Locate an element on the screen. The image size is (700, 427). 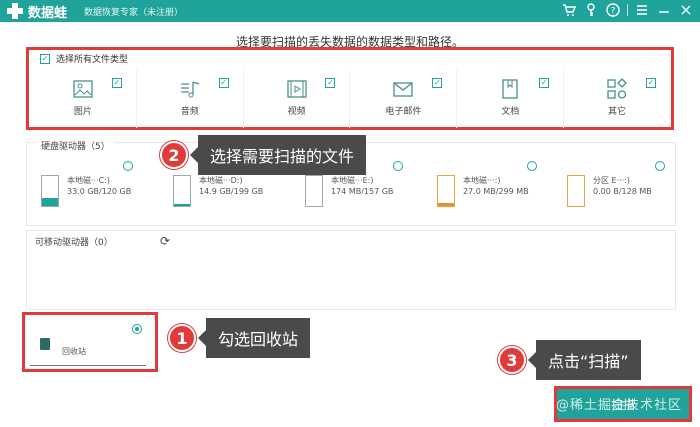
title-bar-separator is located at coordinates (627, 10).